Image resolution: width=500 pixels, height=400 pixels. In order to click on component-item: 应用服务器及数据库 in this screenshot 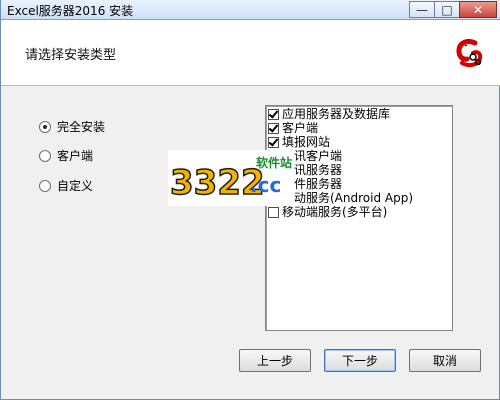, I will do `click(329, 114)`.